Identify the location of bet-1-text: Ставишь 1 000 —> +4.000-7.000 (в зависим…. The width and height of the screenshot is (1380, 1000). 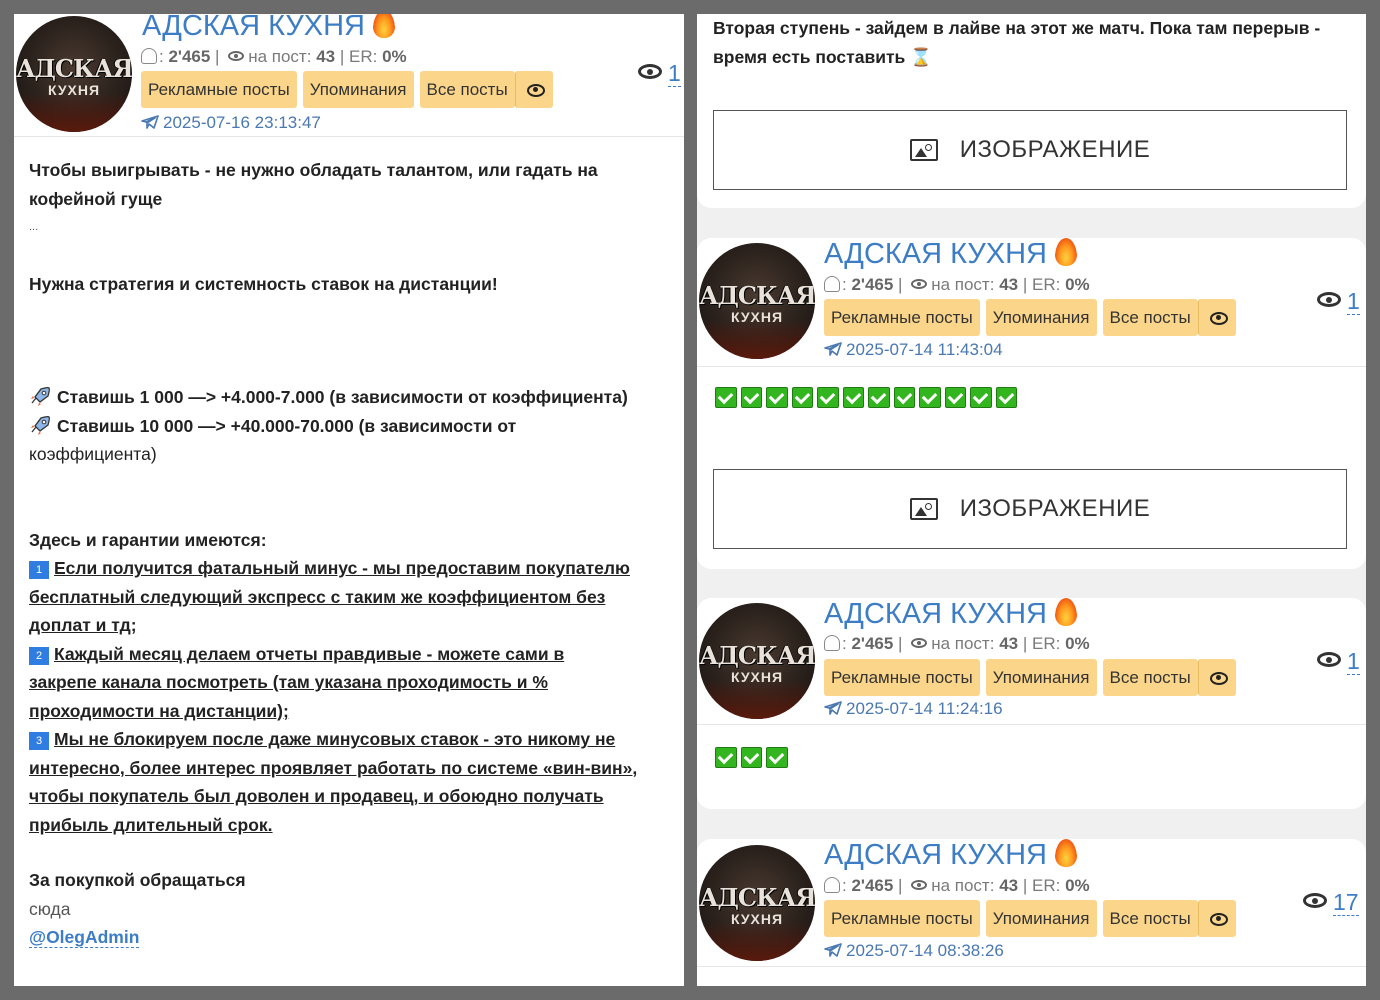
(342, 397).